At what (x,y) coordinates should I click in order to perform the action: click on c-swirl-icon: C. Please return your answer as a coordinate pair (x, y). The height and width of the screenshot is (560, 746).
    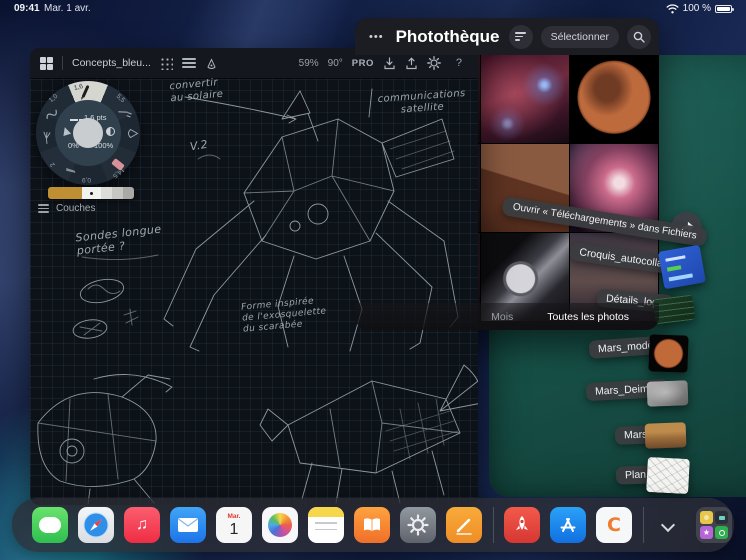
    Looking at the image, I should click on (614, 525).